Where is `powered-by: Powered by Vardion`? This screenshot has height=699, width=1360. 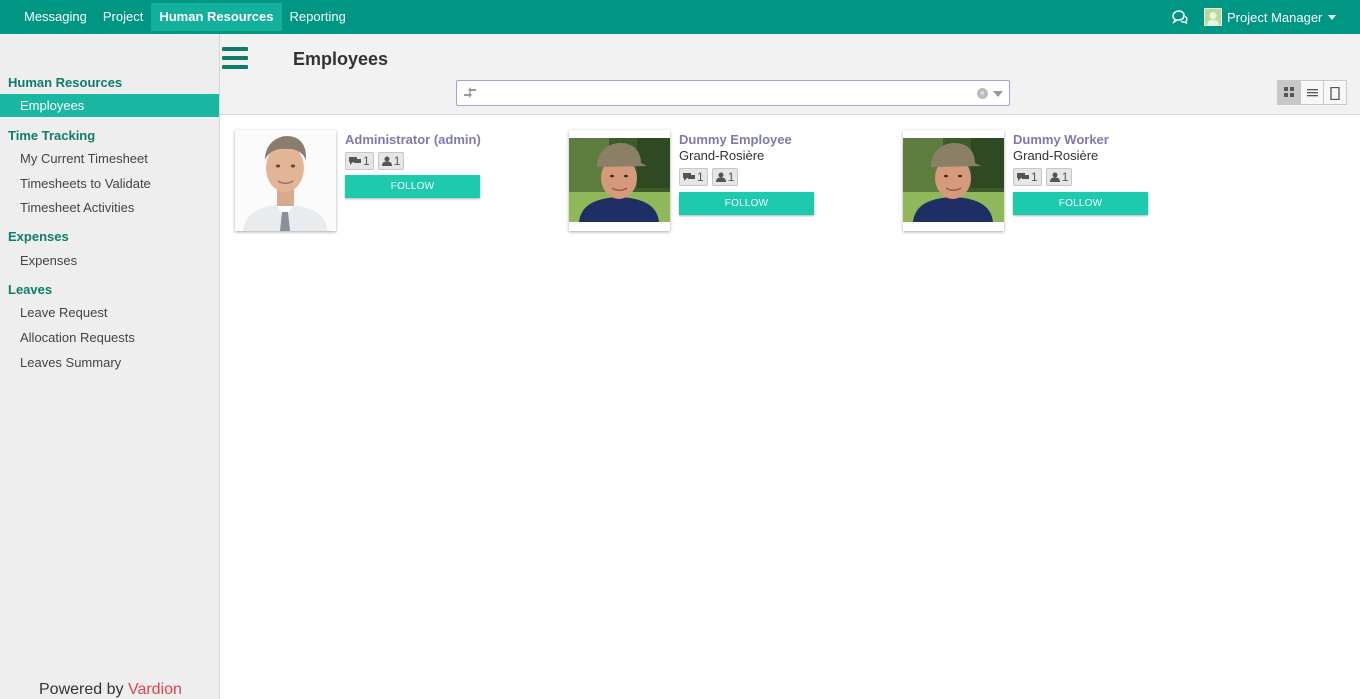 powered-by: Powered by Vardion is located at coordinates (110, 690).